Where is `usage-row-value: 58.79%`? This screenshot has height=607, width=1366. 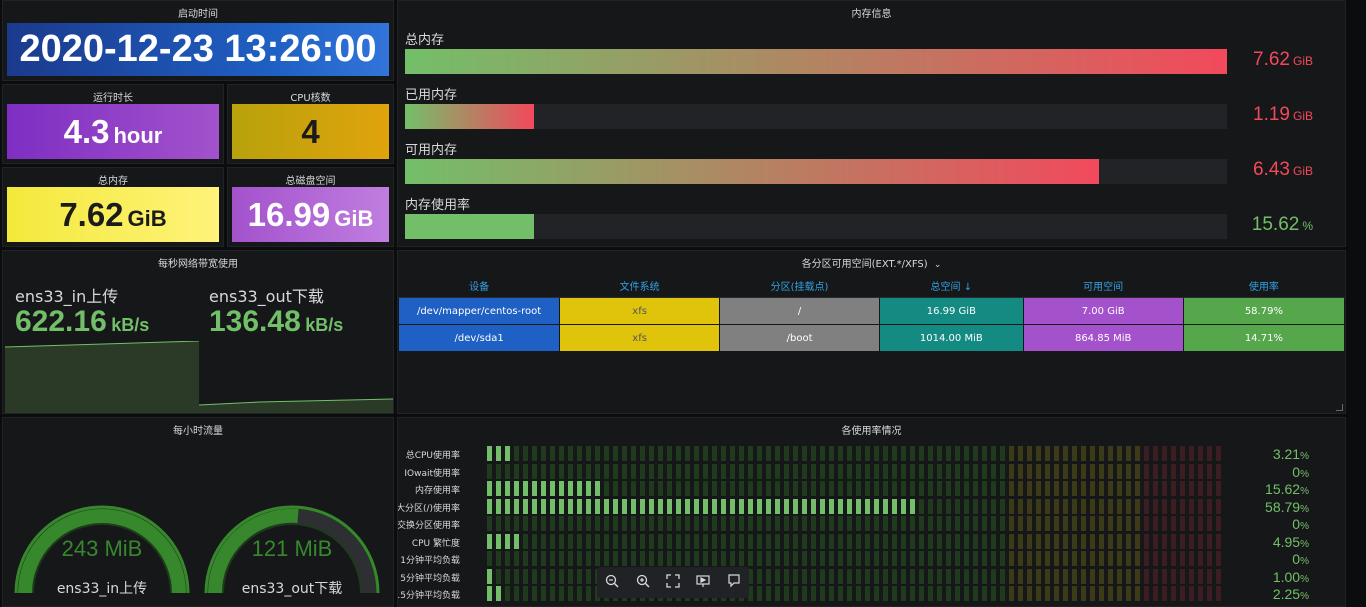
usage-row-value: 58.79% is located at coordinates (1287, 507).